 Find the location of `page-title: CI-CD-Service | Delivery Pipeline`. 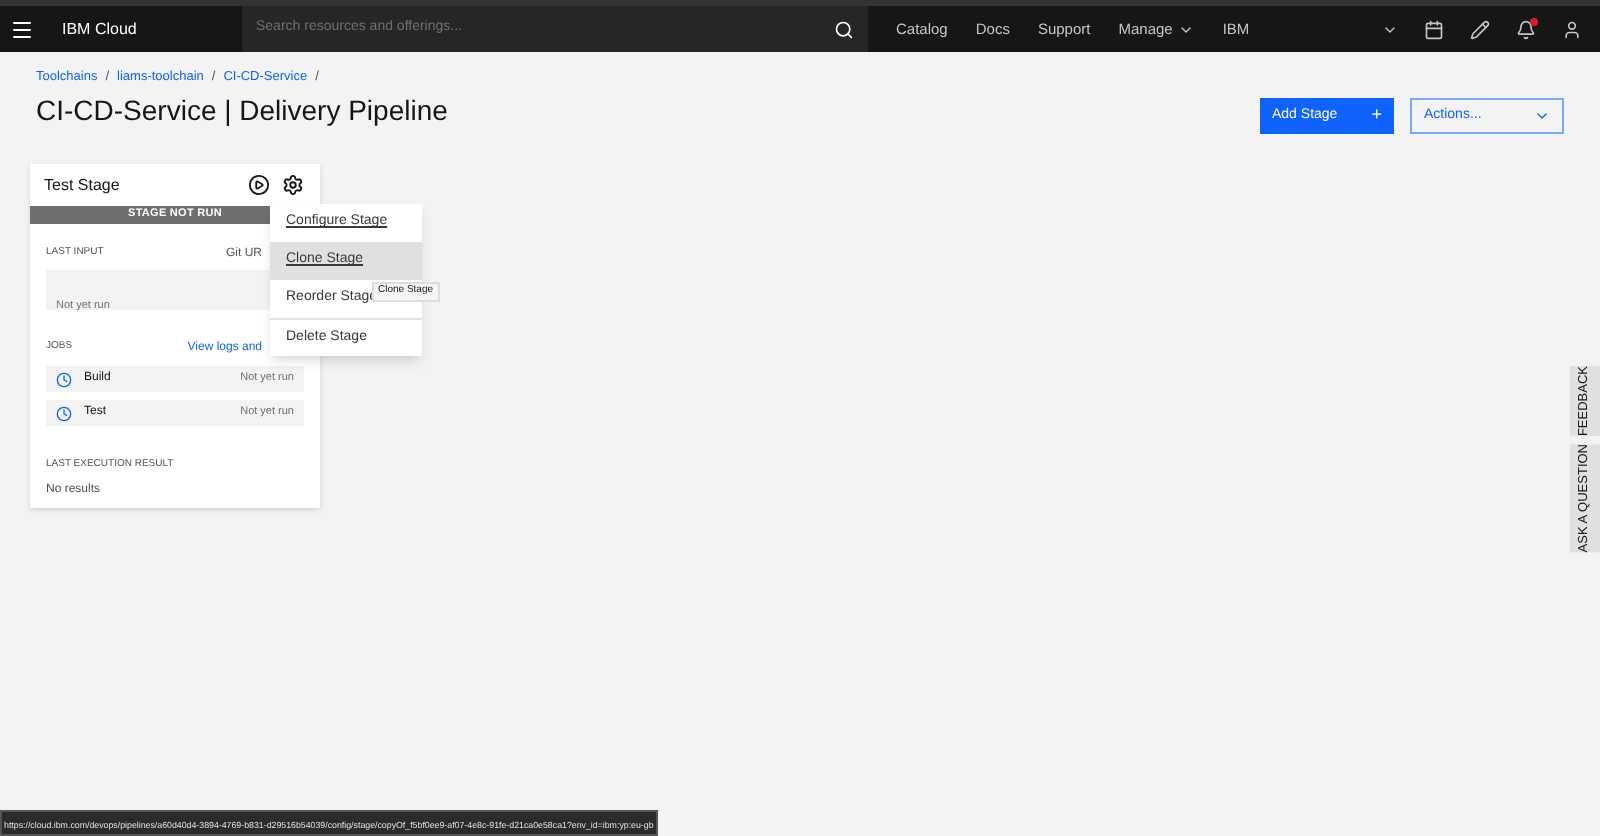

page-title: CI-CD-Service | Delivery Pipeline is located at coordinates (242, 110).